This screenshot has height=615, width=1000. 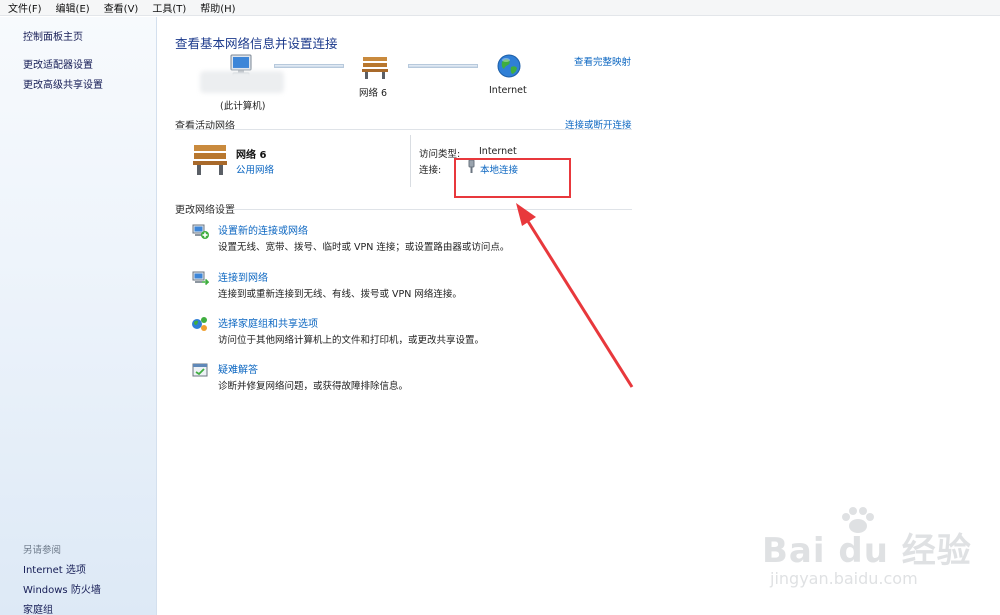 What do you see at coordinates (168, 7) in the screenshot?
I see `menu-tools: 工具(T)` at bounding box center [168, 7].